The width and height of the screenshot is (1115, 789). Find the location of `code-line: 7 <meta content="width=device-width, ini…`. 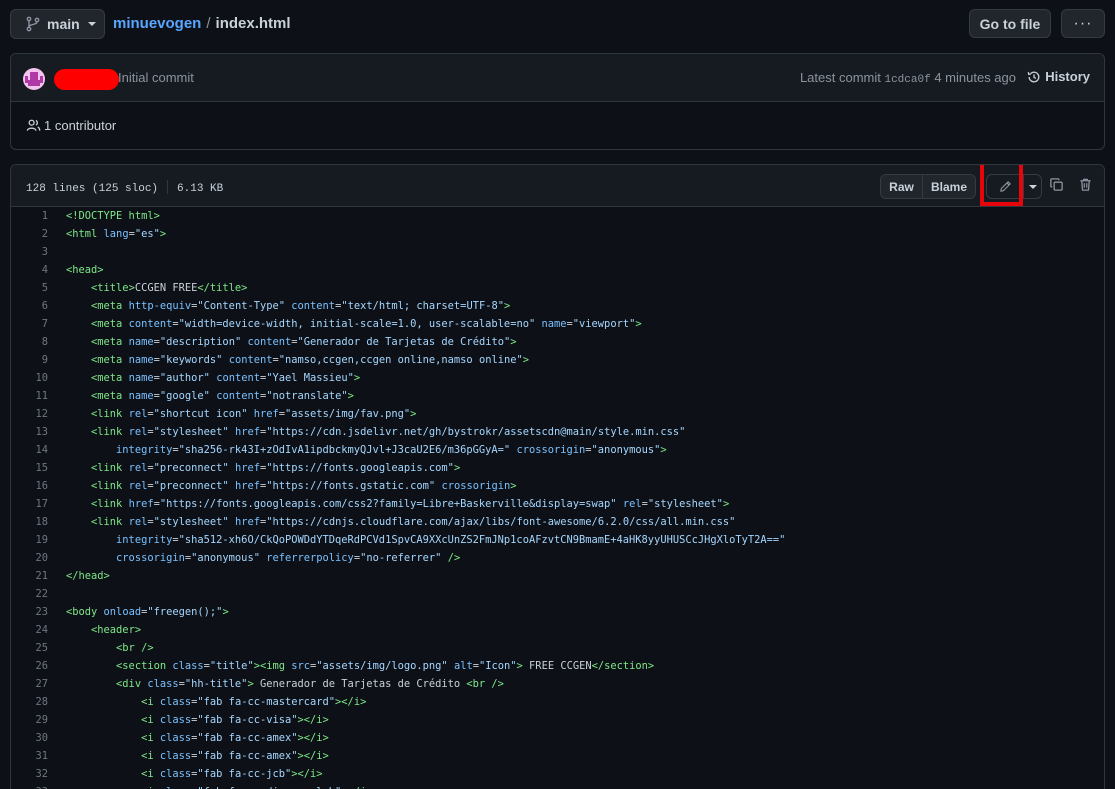

code-line: 7 <meta content="width=device-width, ini… is located at coordinates (557, 324).